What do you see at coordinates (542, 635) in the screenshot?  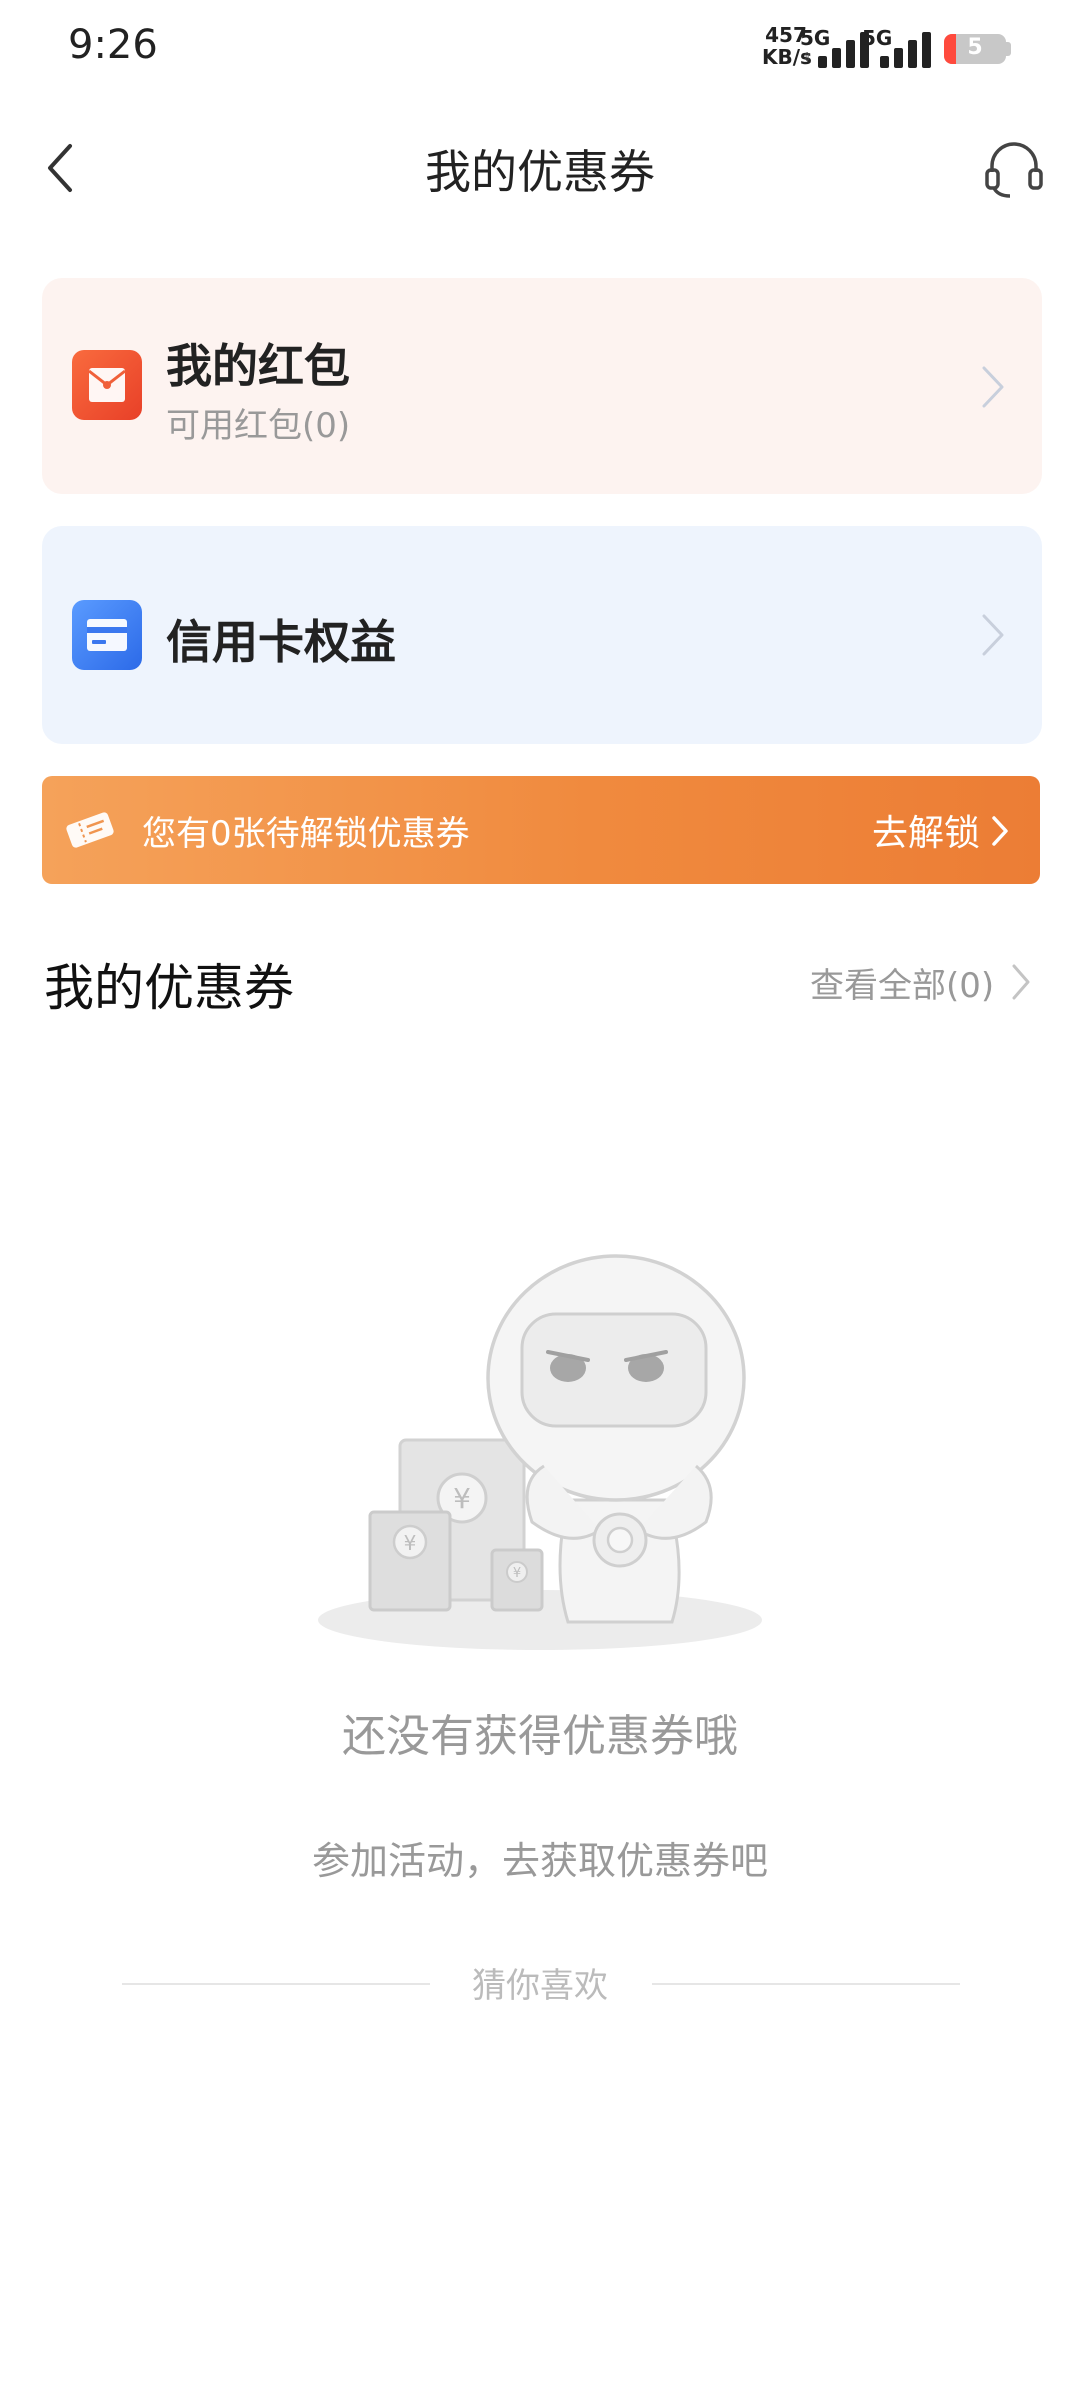 I see `credit-card-benefits-card: 信用卡权益` at bounding box center [542, 635].